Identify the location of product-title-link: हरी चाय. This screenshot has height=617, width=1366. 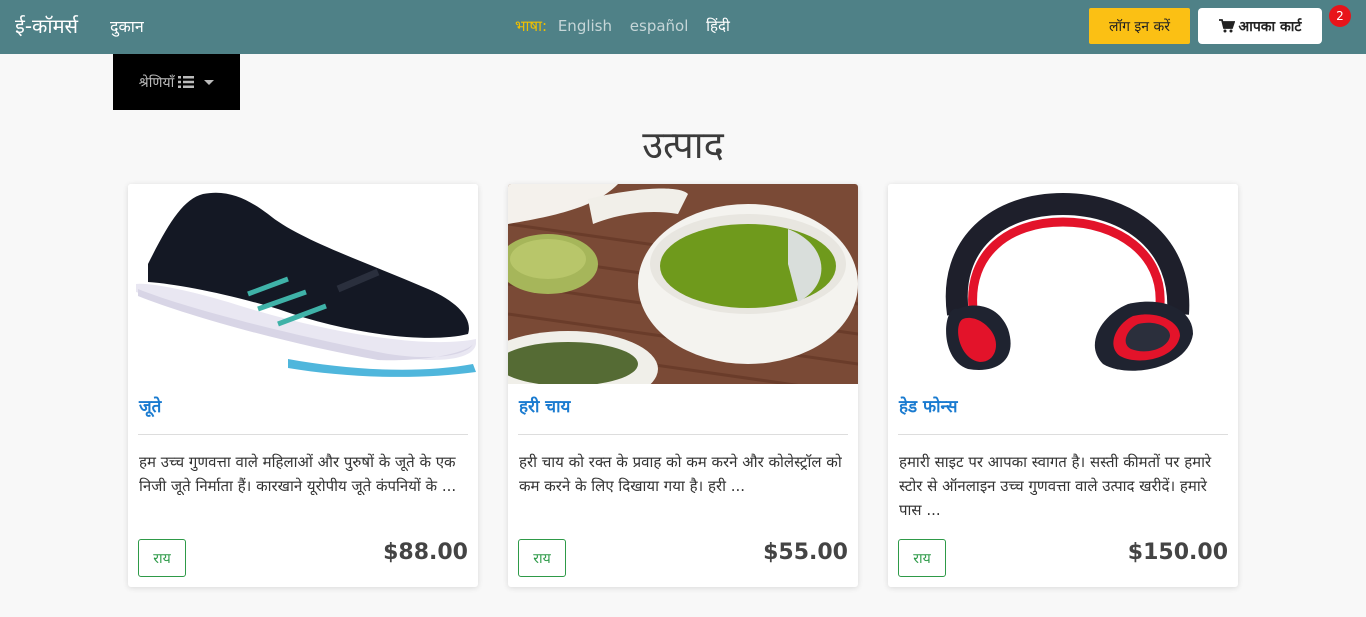
(544, 405).